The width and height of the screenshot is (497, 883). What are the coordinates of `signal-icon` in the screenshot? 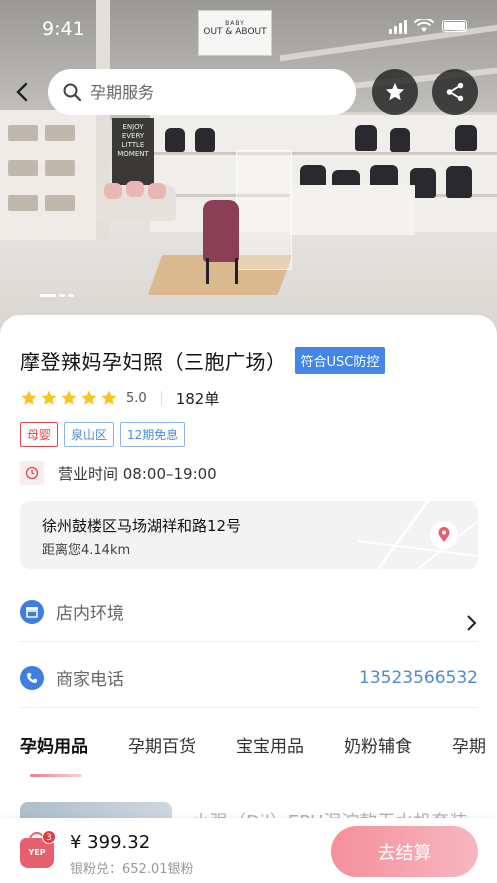 It's located at (398, 26).